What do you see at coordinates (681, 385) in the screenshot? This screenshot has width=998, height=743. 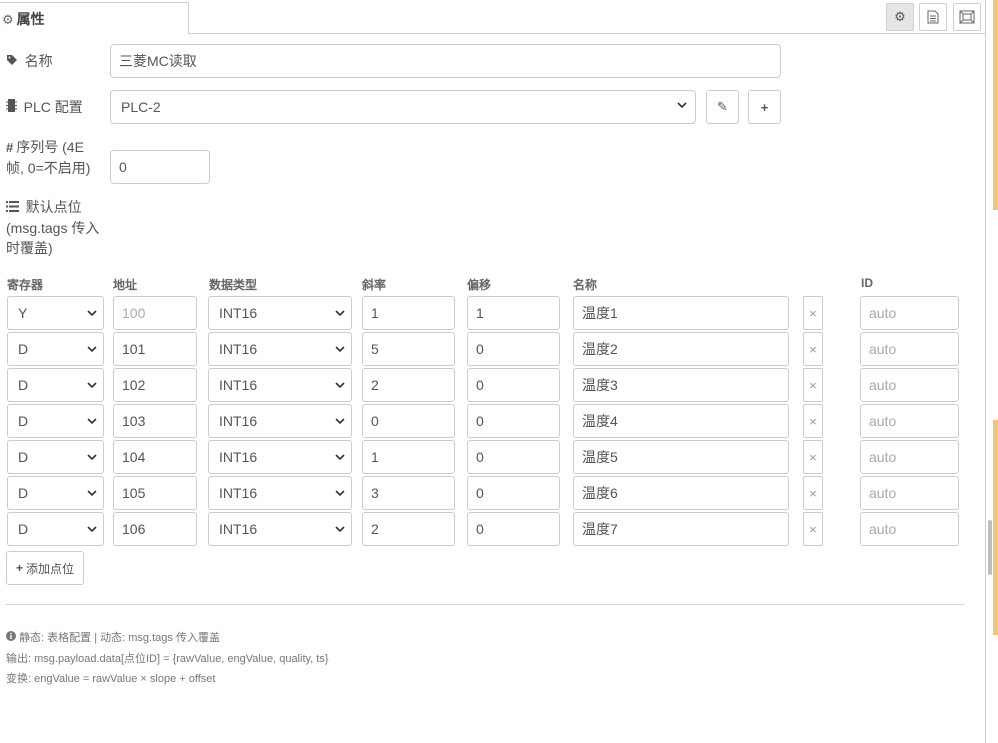 I see `tag-name-input: 温度3` at bounding box center [681, 385].